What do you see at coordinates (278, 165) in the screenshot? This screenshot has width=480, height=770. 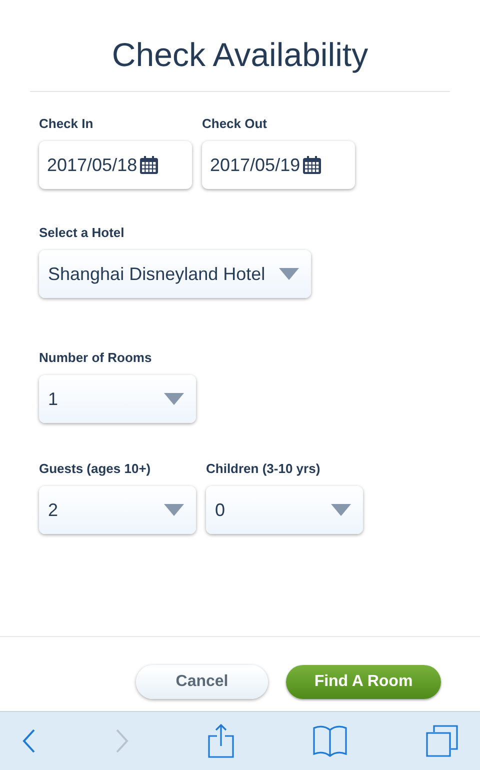 I see `date-field: 2017/05/19` at bounding box center [278, 165].